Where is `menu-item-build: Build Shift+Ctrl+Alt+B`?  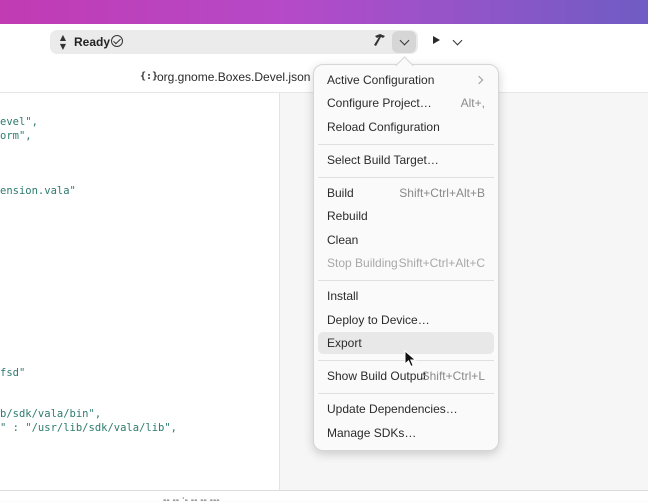 menu-item-build: Build Shift+Ctrl+Alt+B is located at coordinates (406, 193).